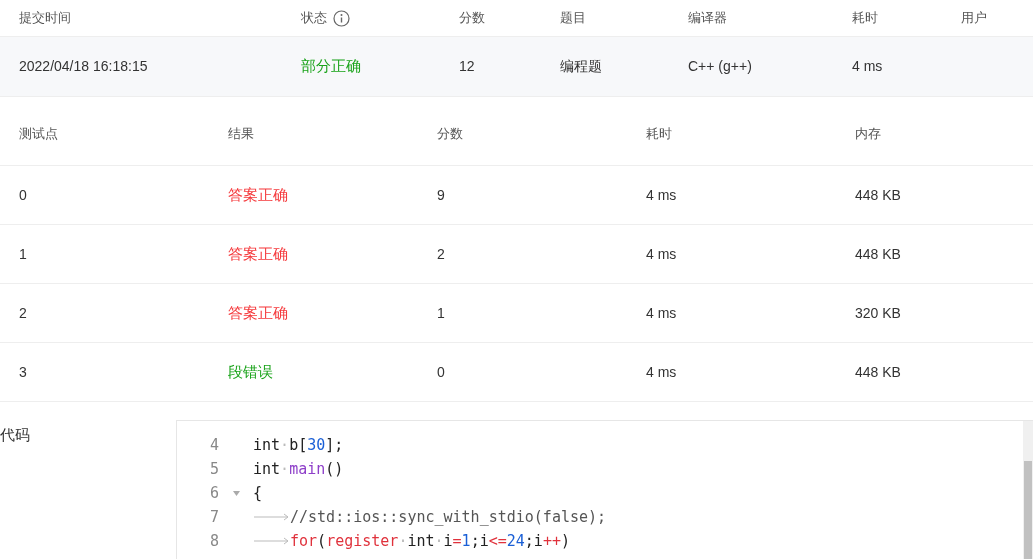 Image resolution: width=1033 pixels, height=559 pixels. What do you see at coordinates (581, 66) in the screenshot?
I see `table-cell: 编程题` at bounding box center [581, 66].